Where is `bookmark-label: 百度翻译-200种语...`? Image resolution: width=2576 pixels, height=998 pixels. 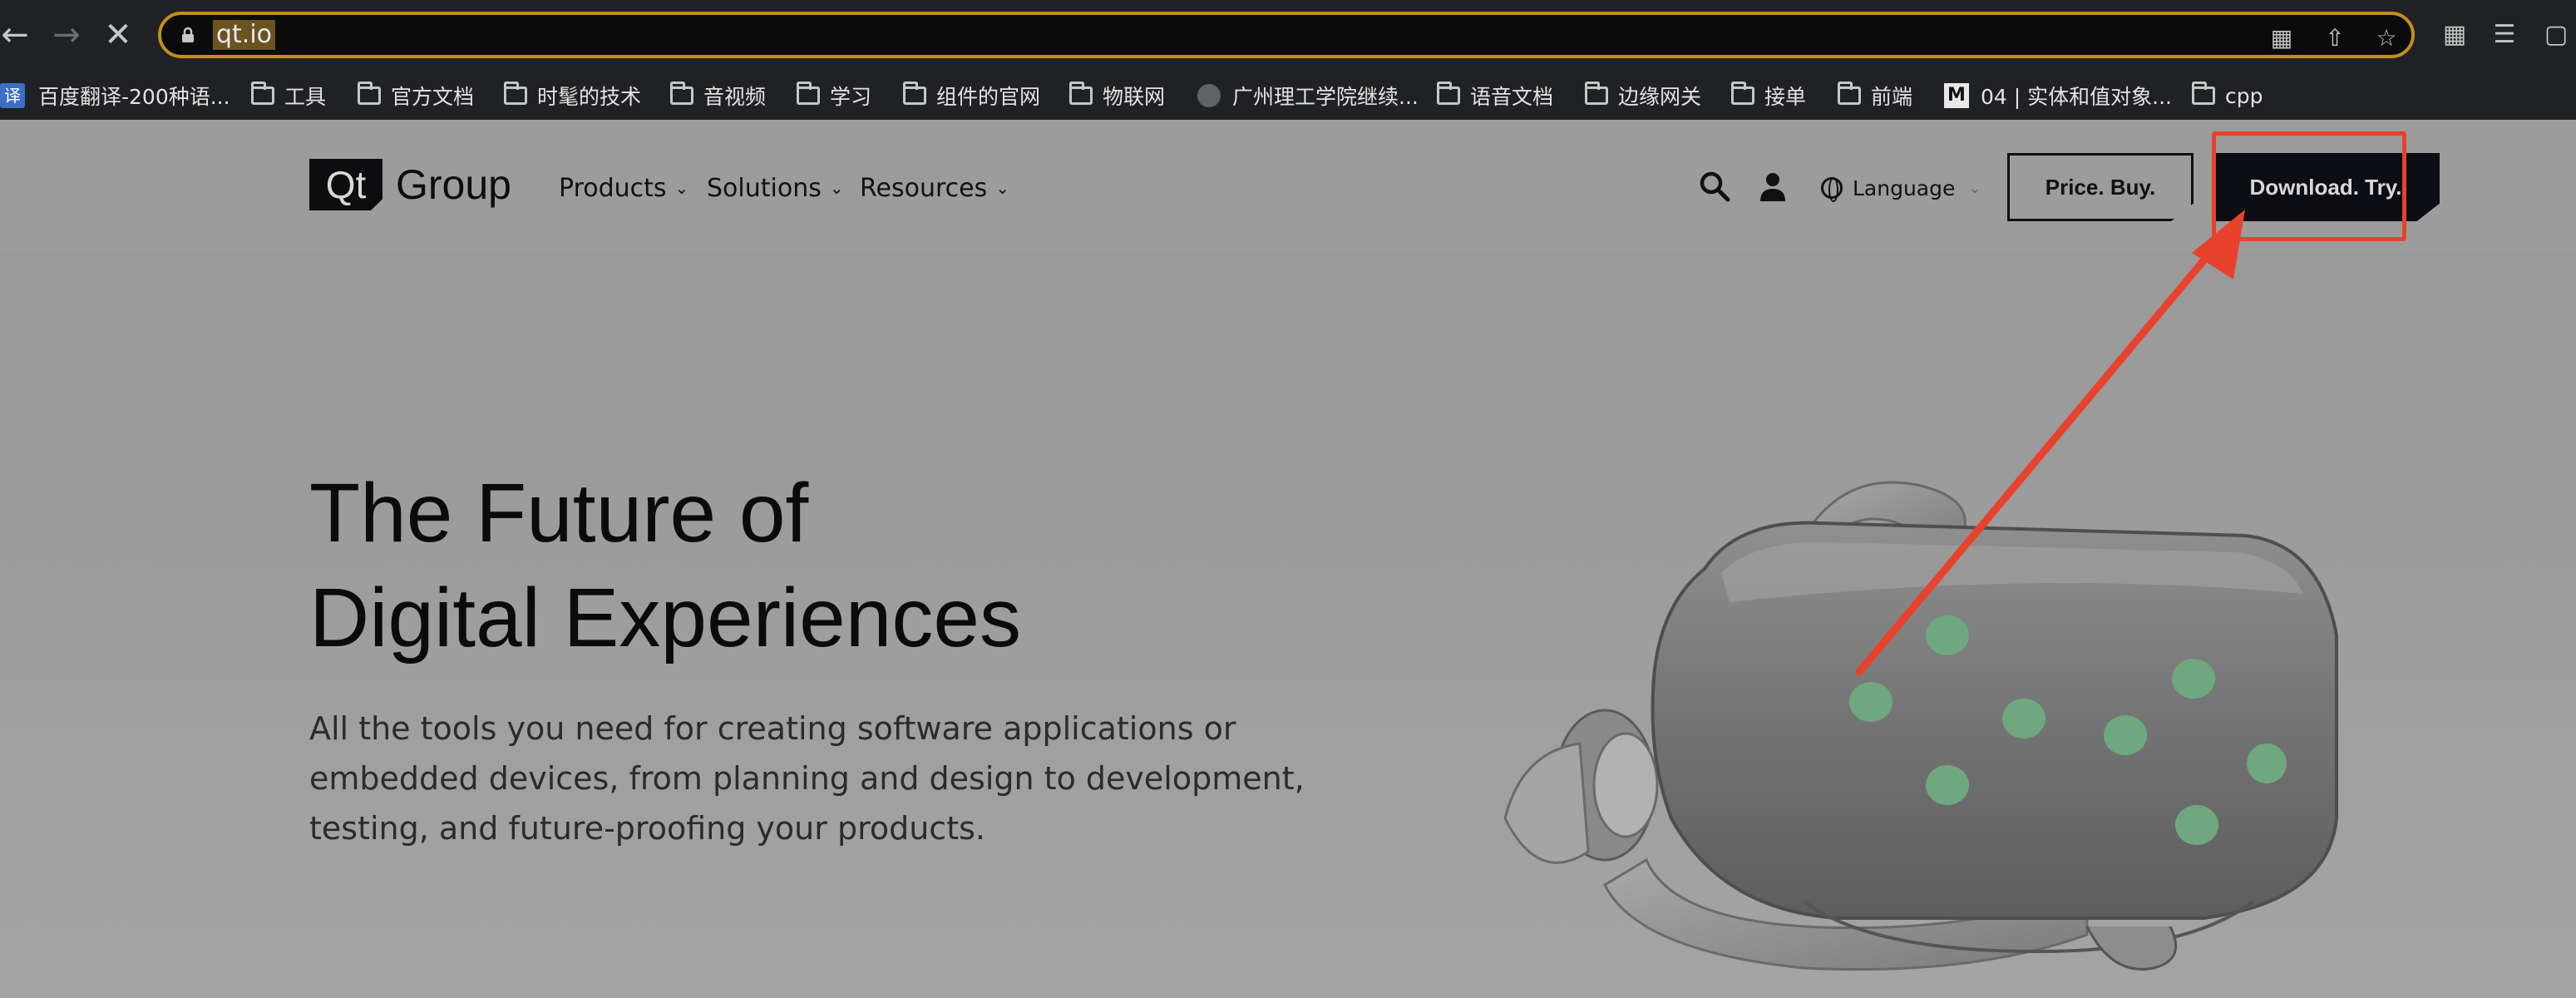 bookmark-label: 百度翻译-200种语... is located at coordinates (134, 97).